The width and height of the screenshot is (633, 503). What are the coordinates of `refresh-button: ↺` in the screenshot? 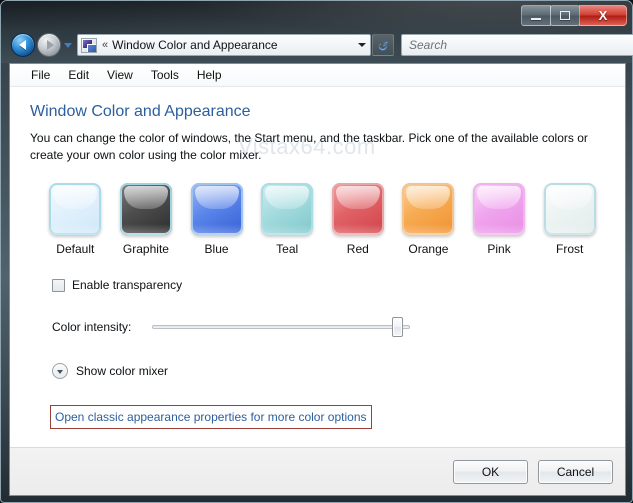 It's located at (383, 45).